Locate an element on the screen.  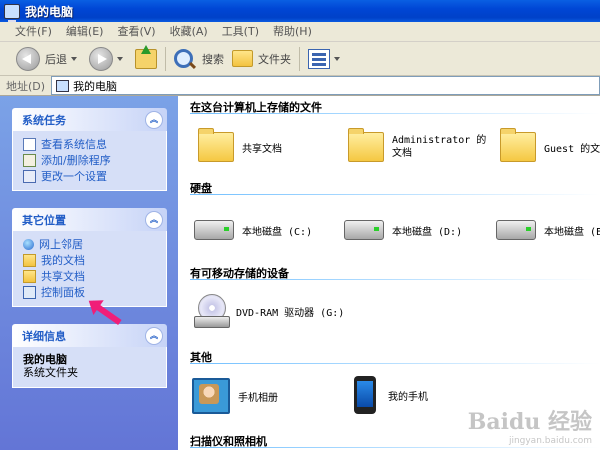
details-header: 详细信息 ︽ is located at coordinates (89, 335).